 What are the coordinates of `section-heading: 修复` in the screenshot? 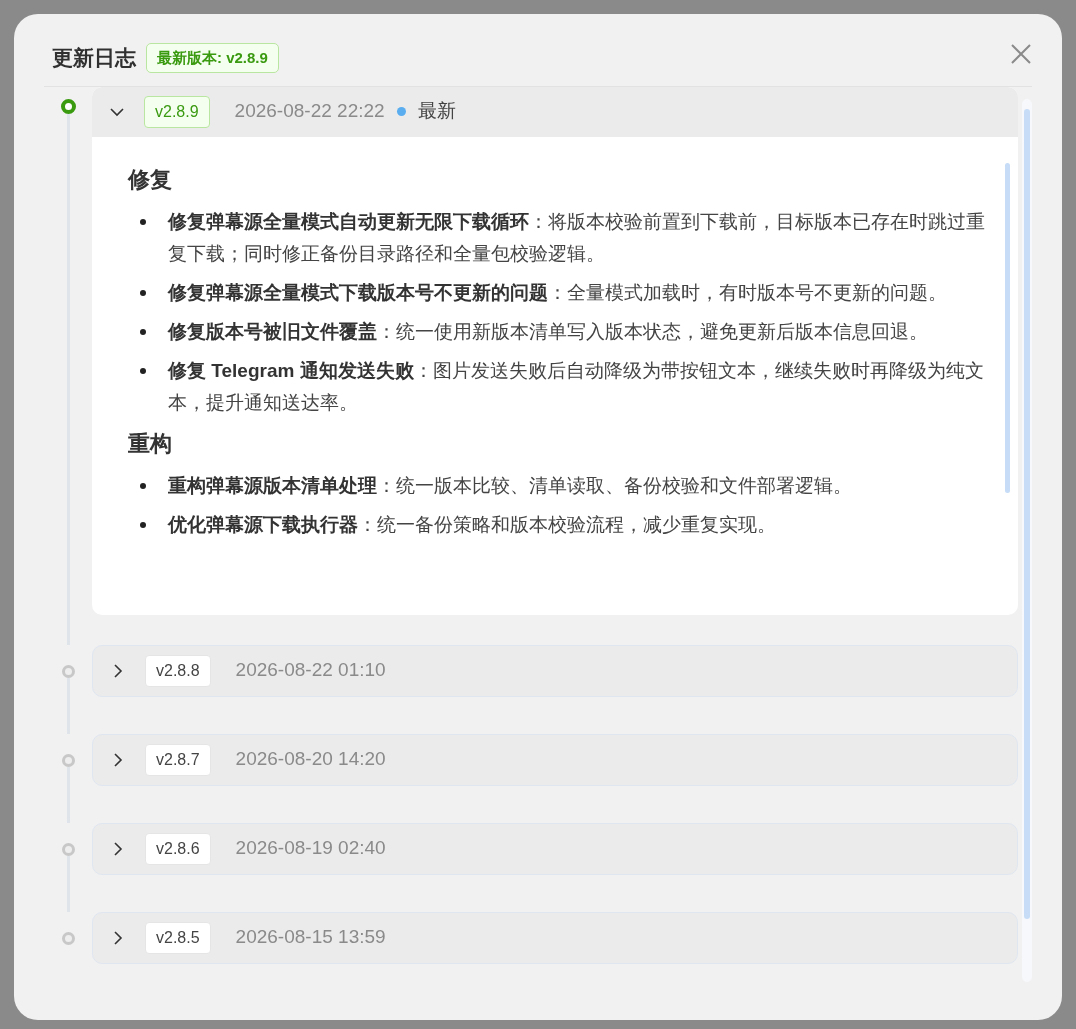 It's located at (150, 179).